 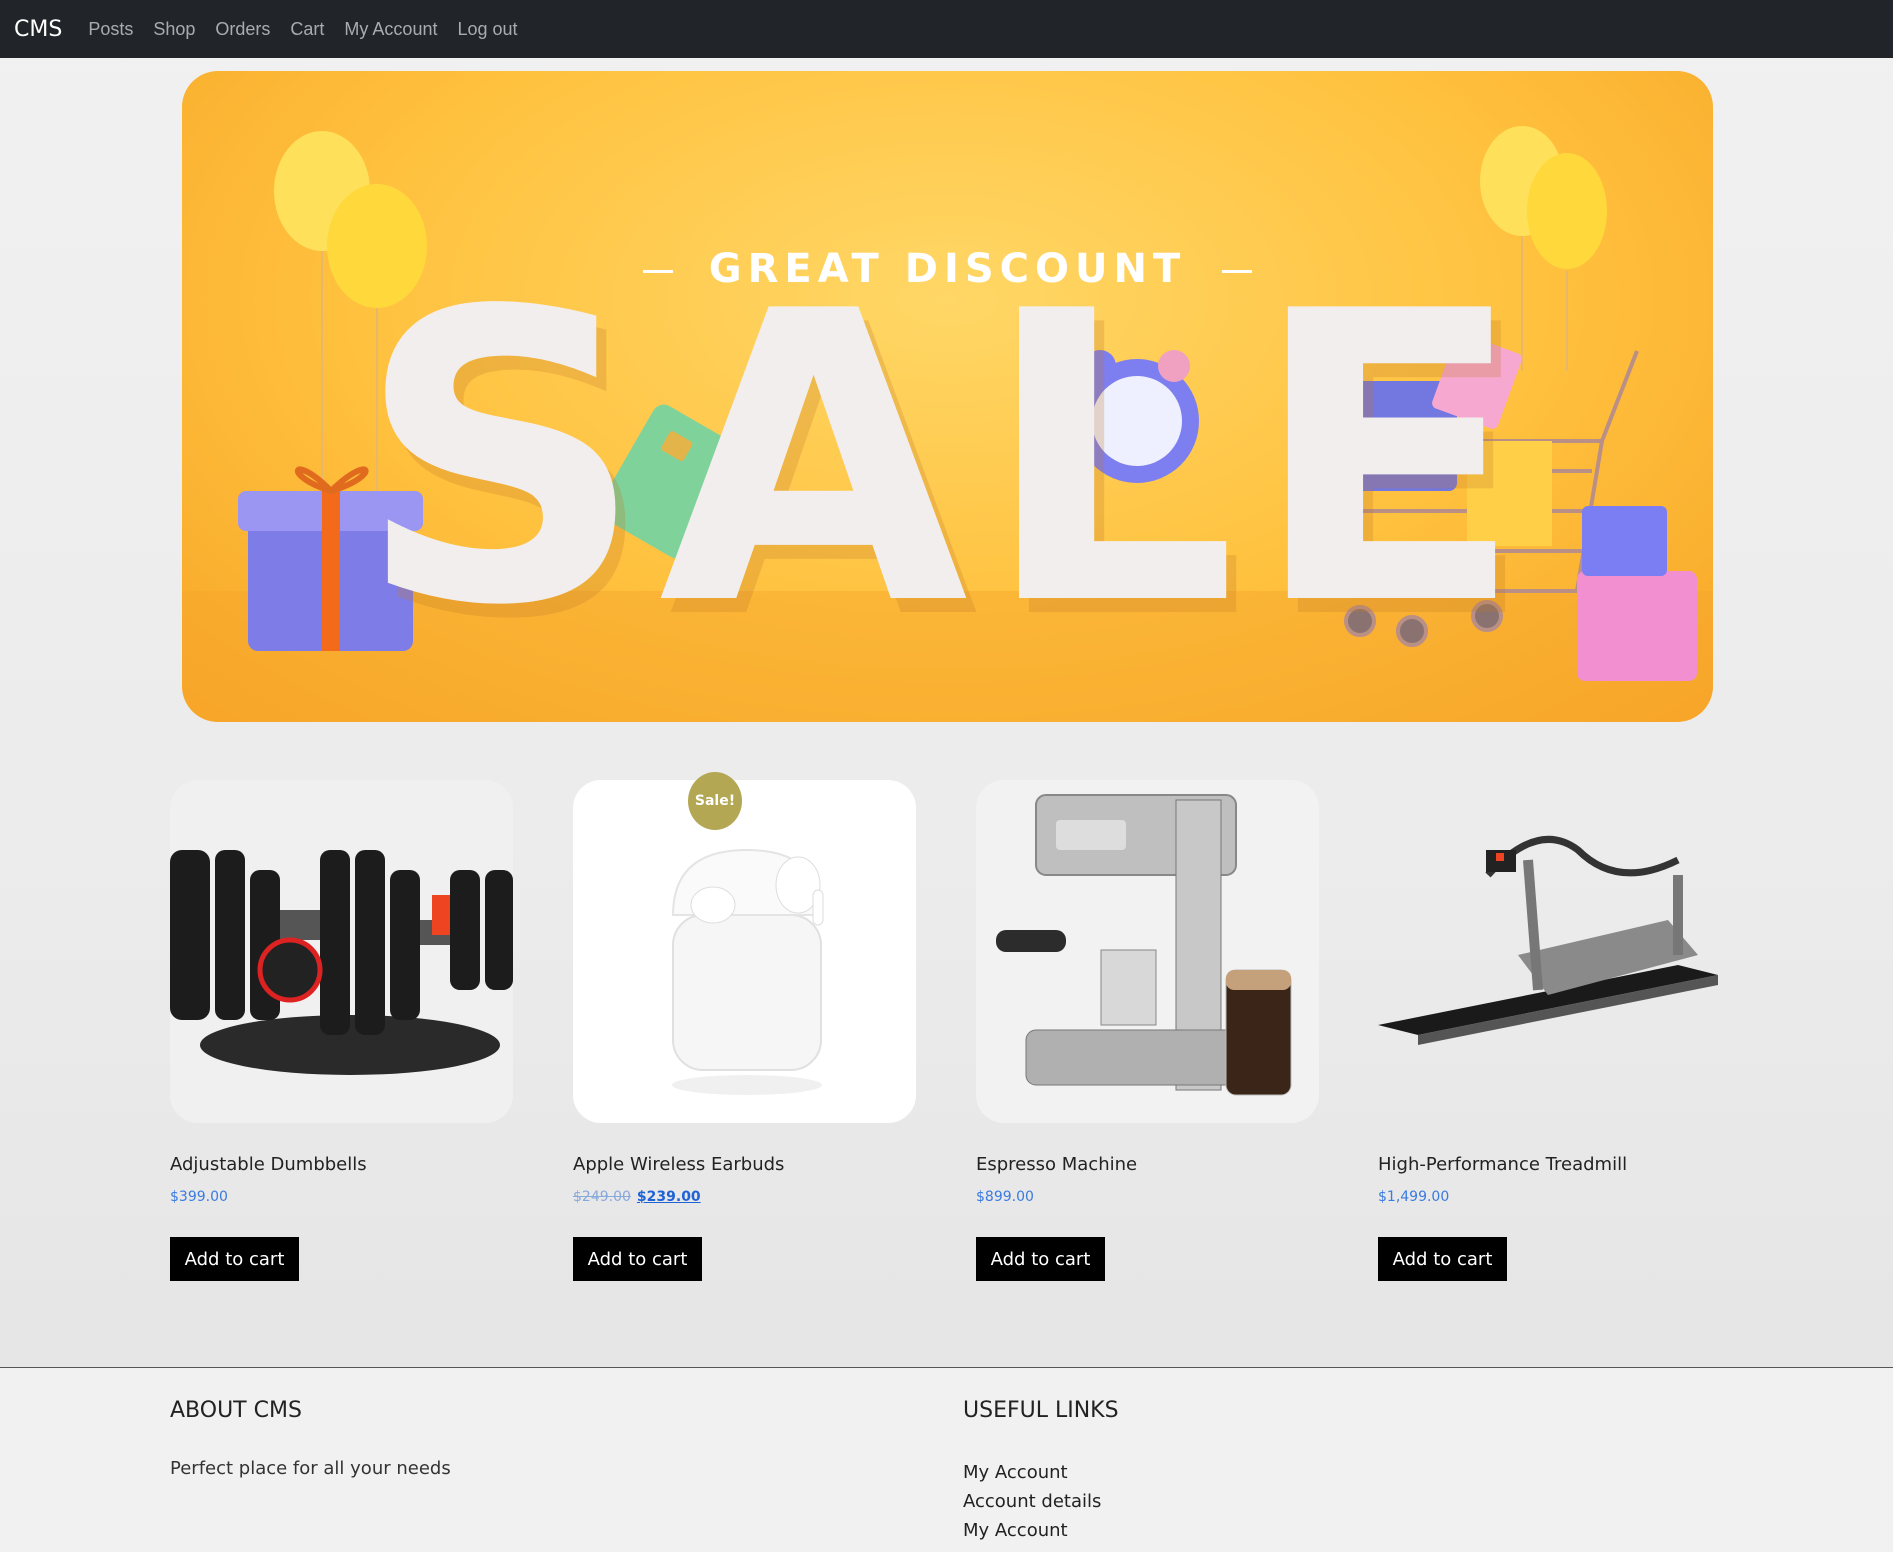 What do you see at coordinates (110, 29) in the screenshot?
I see `nav-posts: Posts` at bounding box center [110, 29].